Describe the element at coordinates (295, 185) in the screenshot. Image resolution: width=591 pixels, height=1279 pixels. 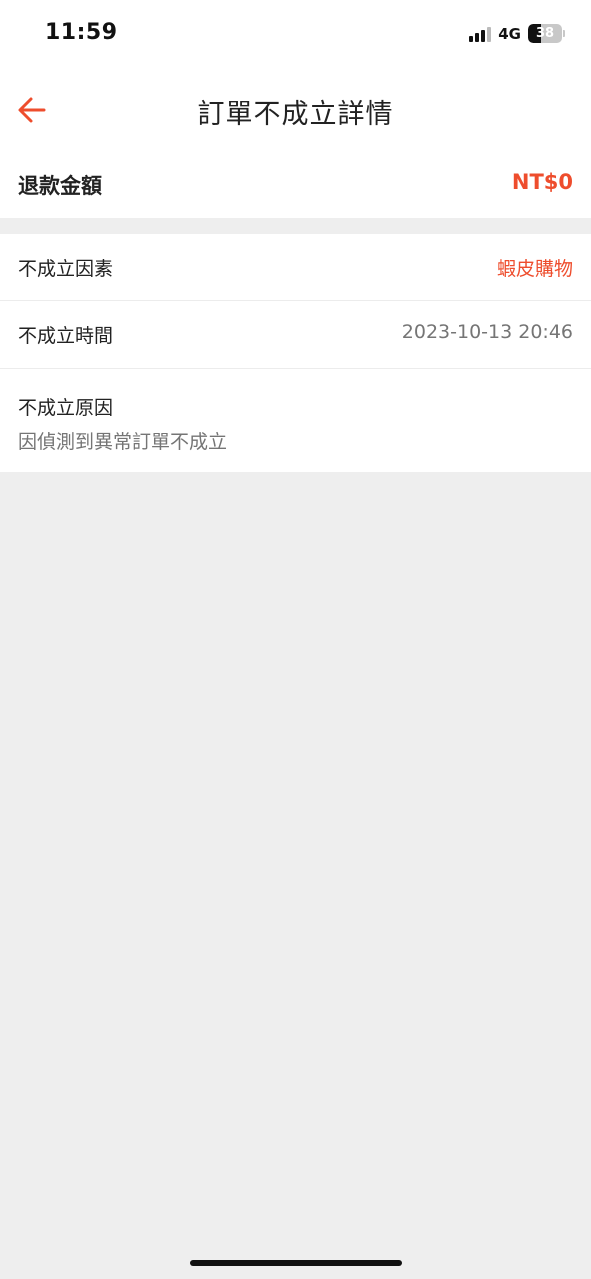
I see `refund-amount-row: 退款金額 NT$0` at that location.